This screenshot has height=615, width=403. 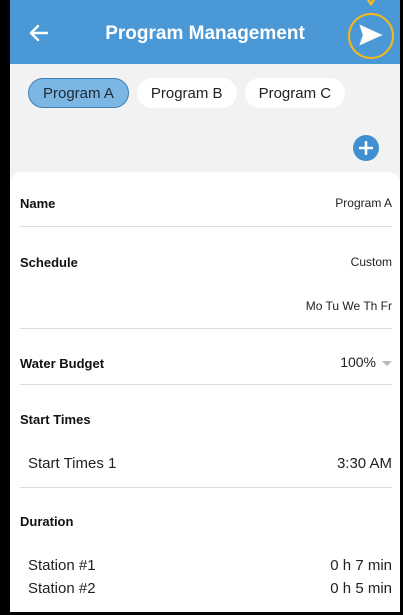 I want to click on duration-label: Duration, so click(x=47, y=521).